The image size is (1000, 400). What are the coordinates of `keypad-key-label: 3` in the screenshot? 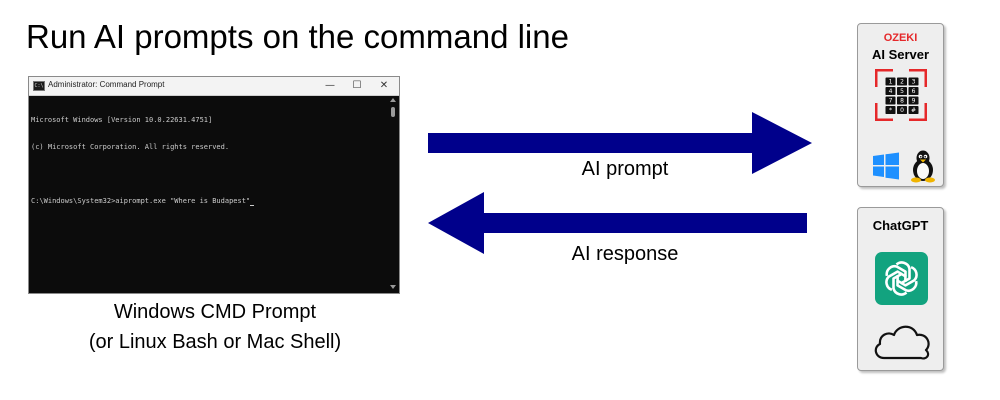 It's located at (914, 82).